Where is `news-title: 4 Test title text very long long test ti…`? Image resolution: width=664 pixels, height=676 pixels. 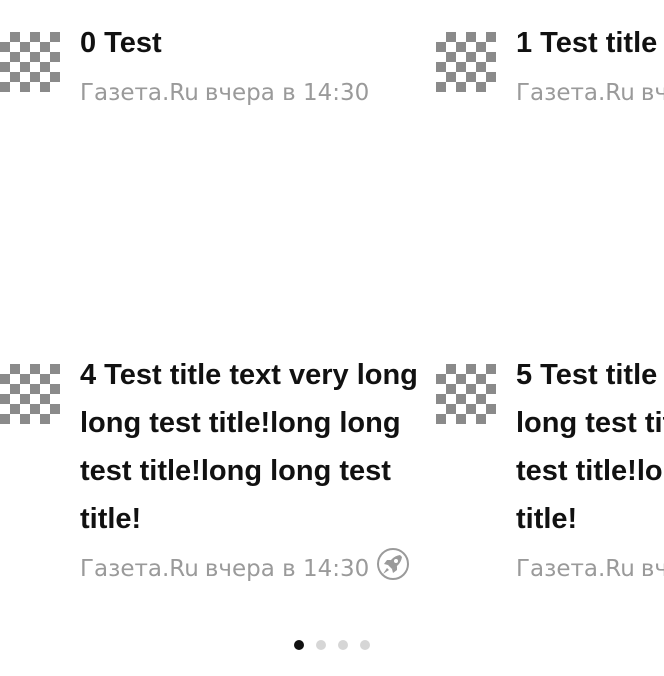
news-title: 4 Test title text very long long test ti… is located at coordinates (249, 447).